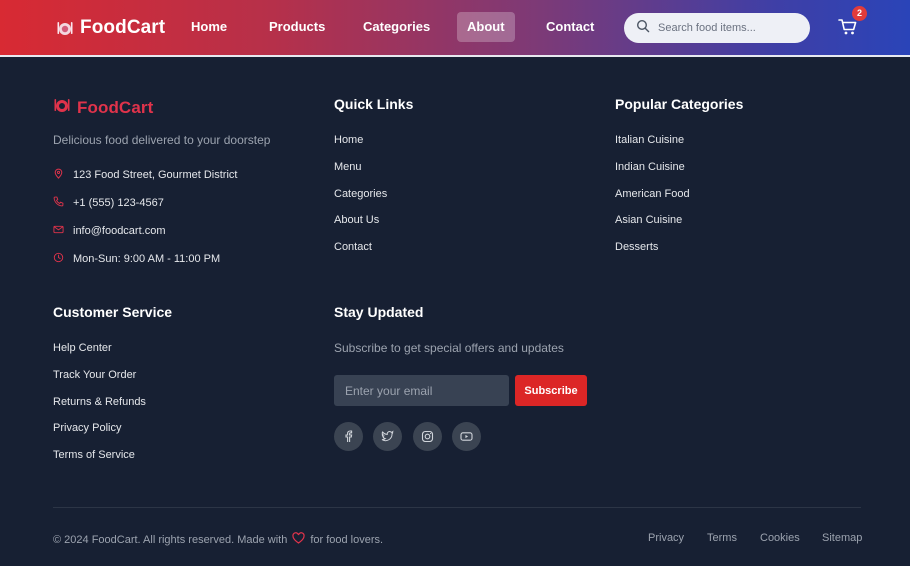 The width and height of the screenshot is (910, 566). Describe the element at coordinates (123, 27) in the screenshot. I see `brand-name: FoodCart` at that location.